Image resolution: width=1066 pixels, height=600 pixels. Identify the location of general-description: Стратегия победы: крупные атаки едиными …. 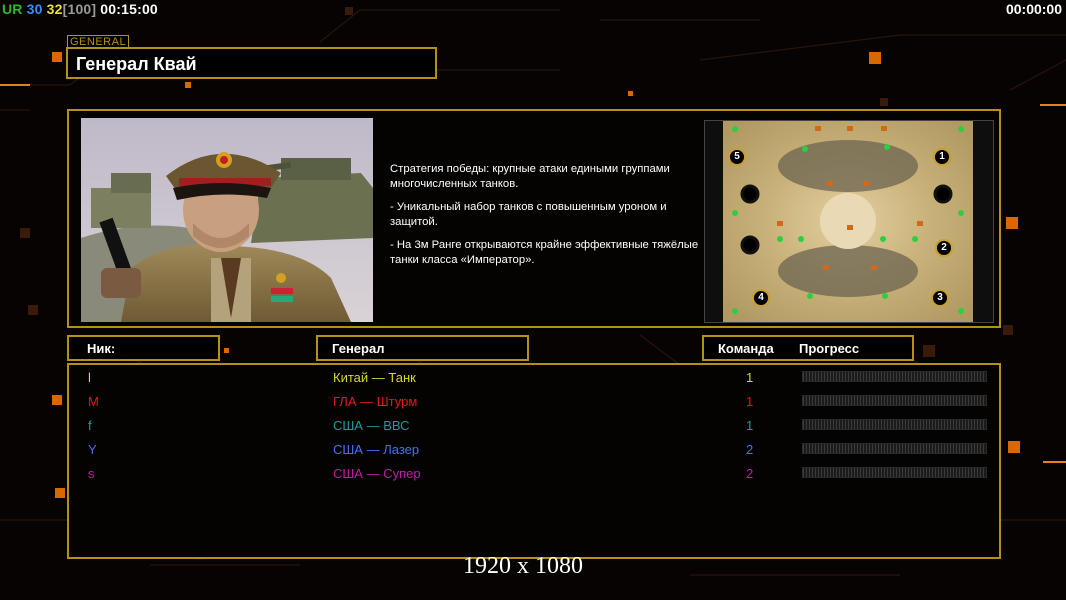
(545, 219).